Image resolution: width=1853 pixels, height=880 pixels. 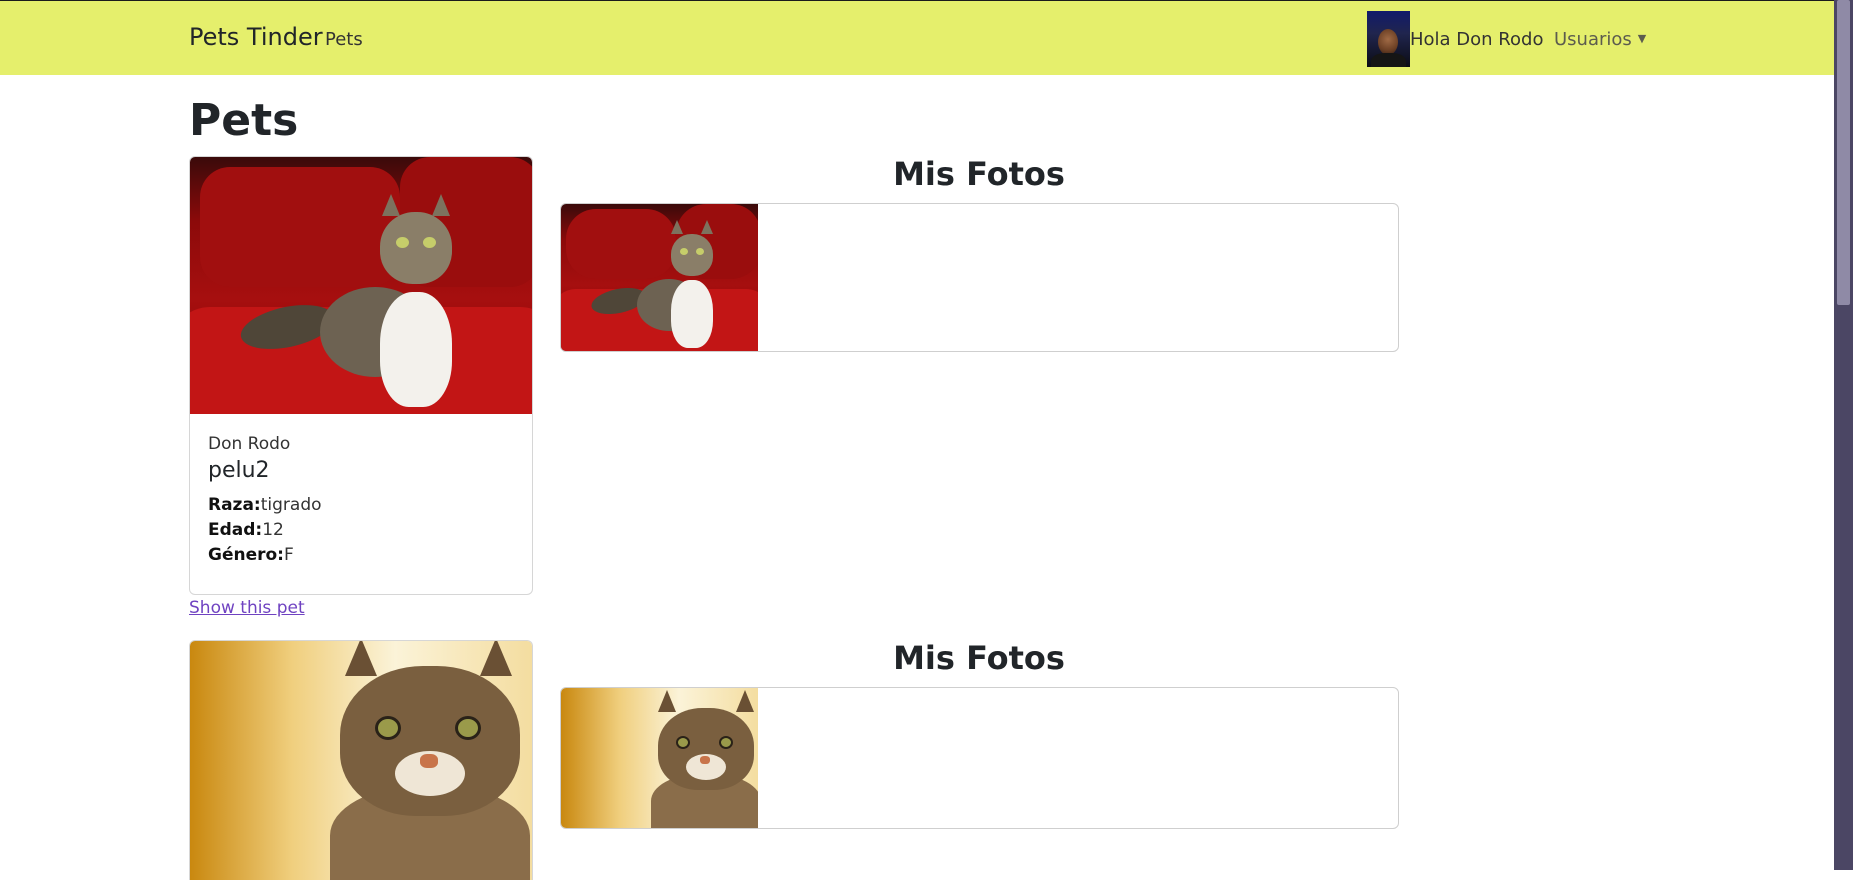 What do you see at coordinates (244, 120) in the screenshot?
I see `page-title: Pets` at bounding box center [244, 120].